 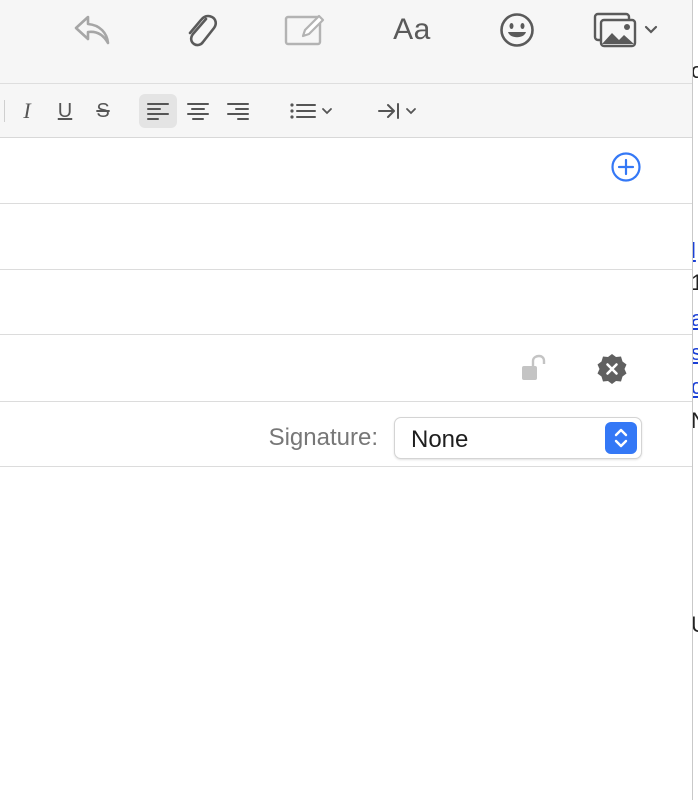 I want to click on markup-icon, so click(x=304, y=30).